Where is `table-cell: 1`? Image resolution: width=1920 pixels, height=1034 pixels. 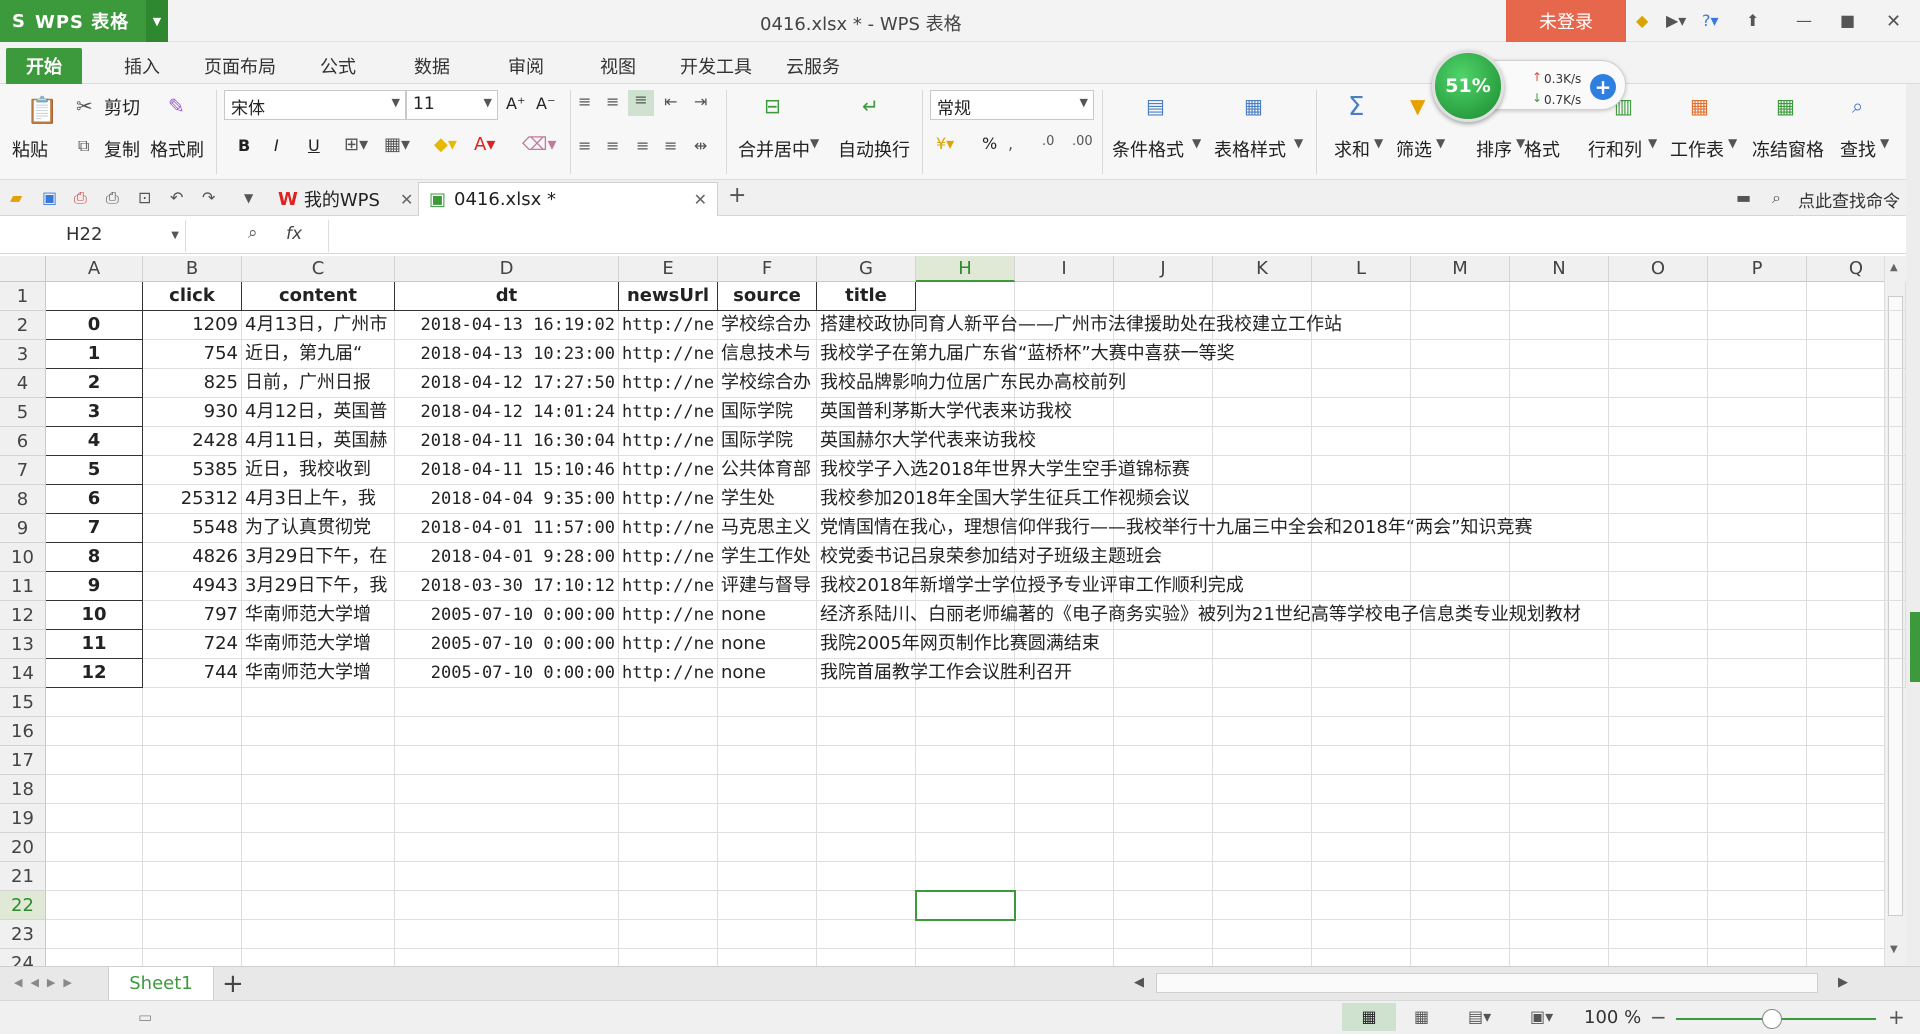 table-cell: 1 is located at coordinates (94, 354).